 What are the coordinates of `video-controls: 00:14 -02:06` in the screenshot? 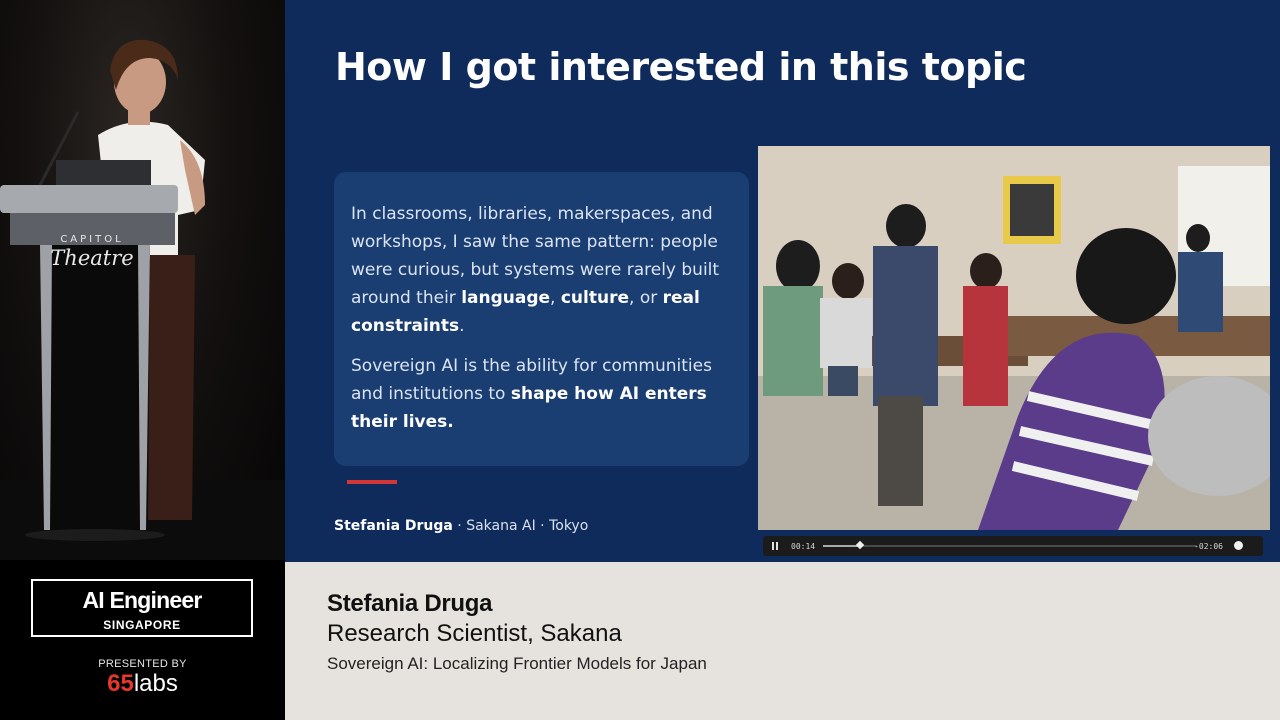 It's located at (1013, 546).